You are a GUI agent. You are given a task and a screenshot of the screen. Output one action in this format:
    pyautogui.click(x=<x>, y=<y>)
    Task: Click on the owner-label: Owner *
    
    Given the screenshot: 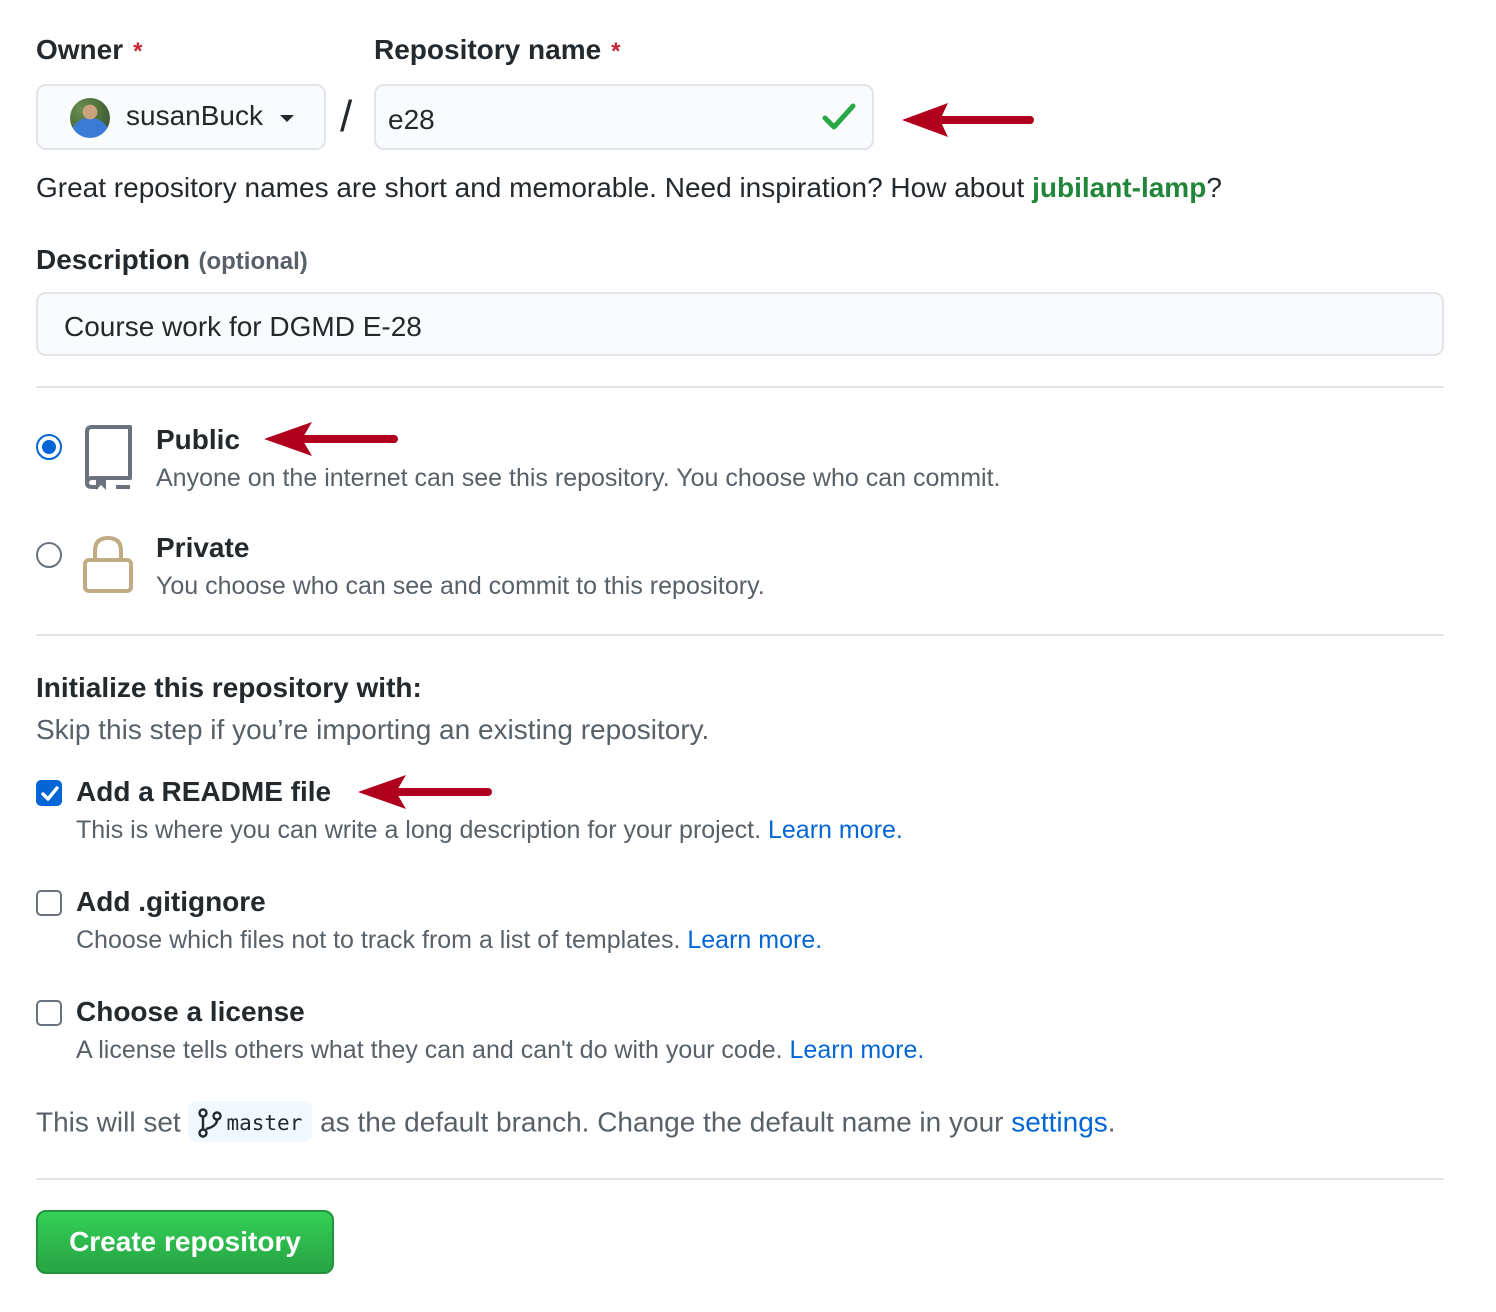 What is the action you would take?
    pyautogui.click(x=89, y=49)
    